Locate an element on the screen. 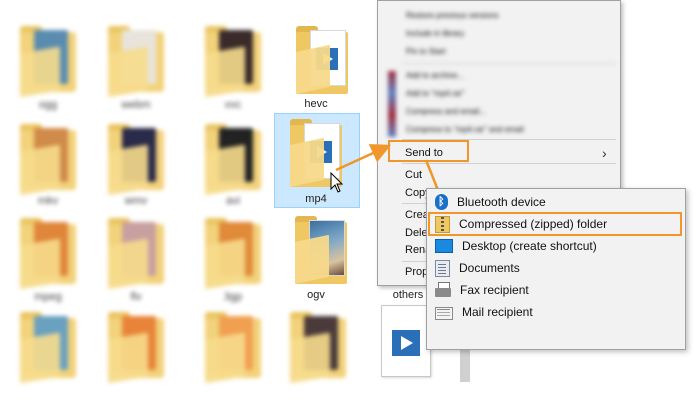  submenu-item-mail: Mail recipient is located at coordinates (484, 312).